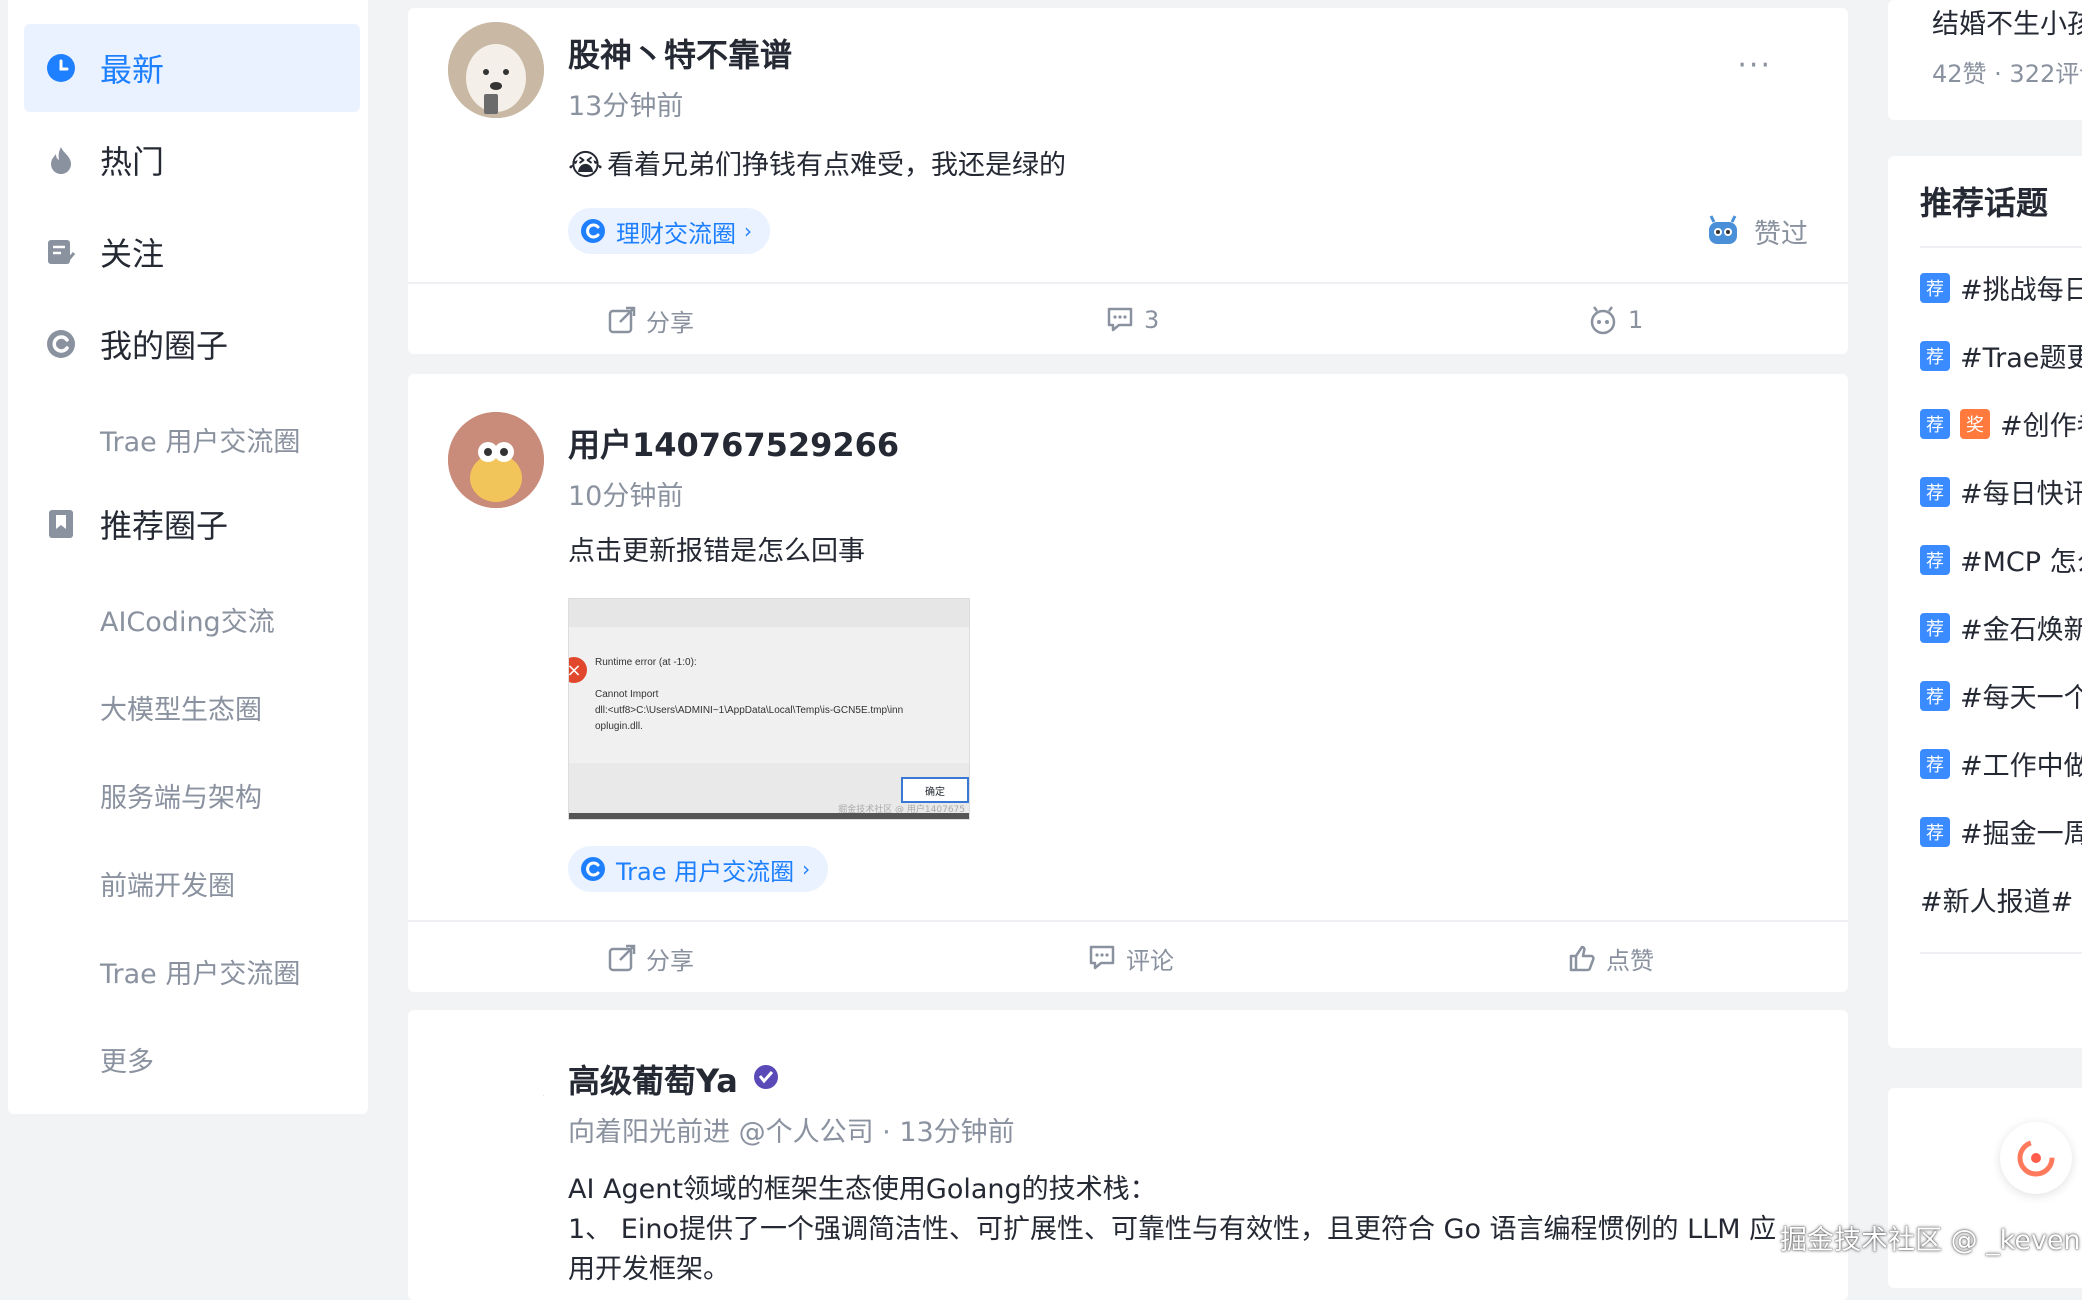 Image resolution: width=2082 pixels, height=1300 pixels. I want to click on topic-item: 荐 #掘金一周, so click(2001, 831).